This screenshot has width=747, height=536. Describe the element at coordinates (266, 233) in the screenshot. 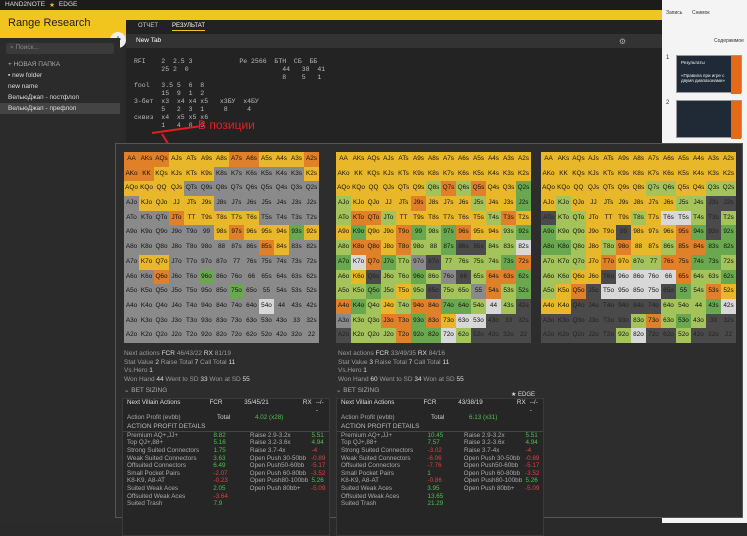

I see `hand-cell: 95s` at that location.